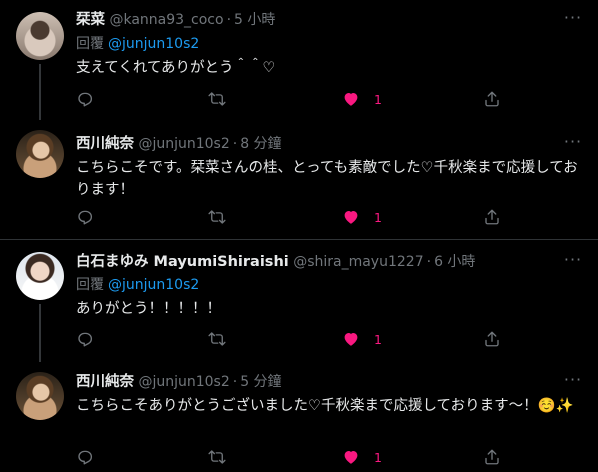  Describe the element at coordinates (182, 262) in the screenshot. I see `author-name: 白石まゆみ MayumiShiraishi` at that location.